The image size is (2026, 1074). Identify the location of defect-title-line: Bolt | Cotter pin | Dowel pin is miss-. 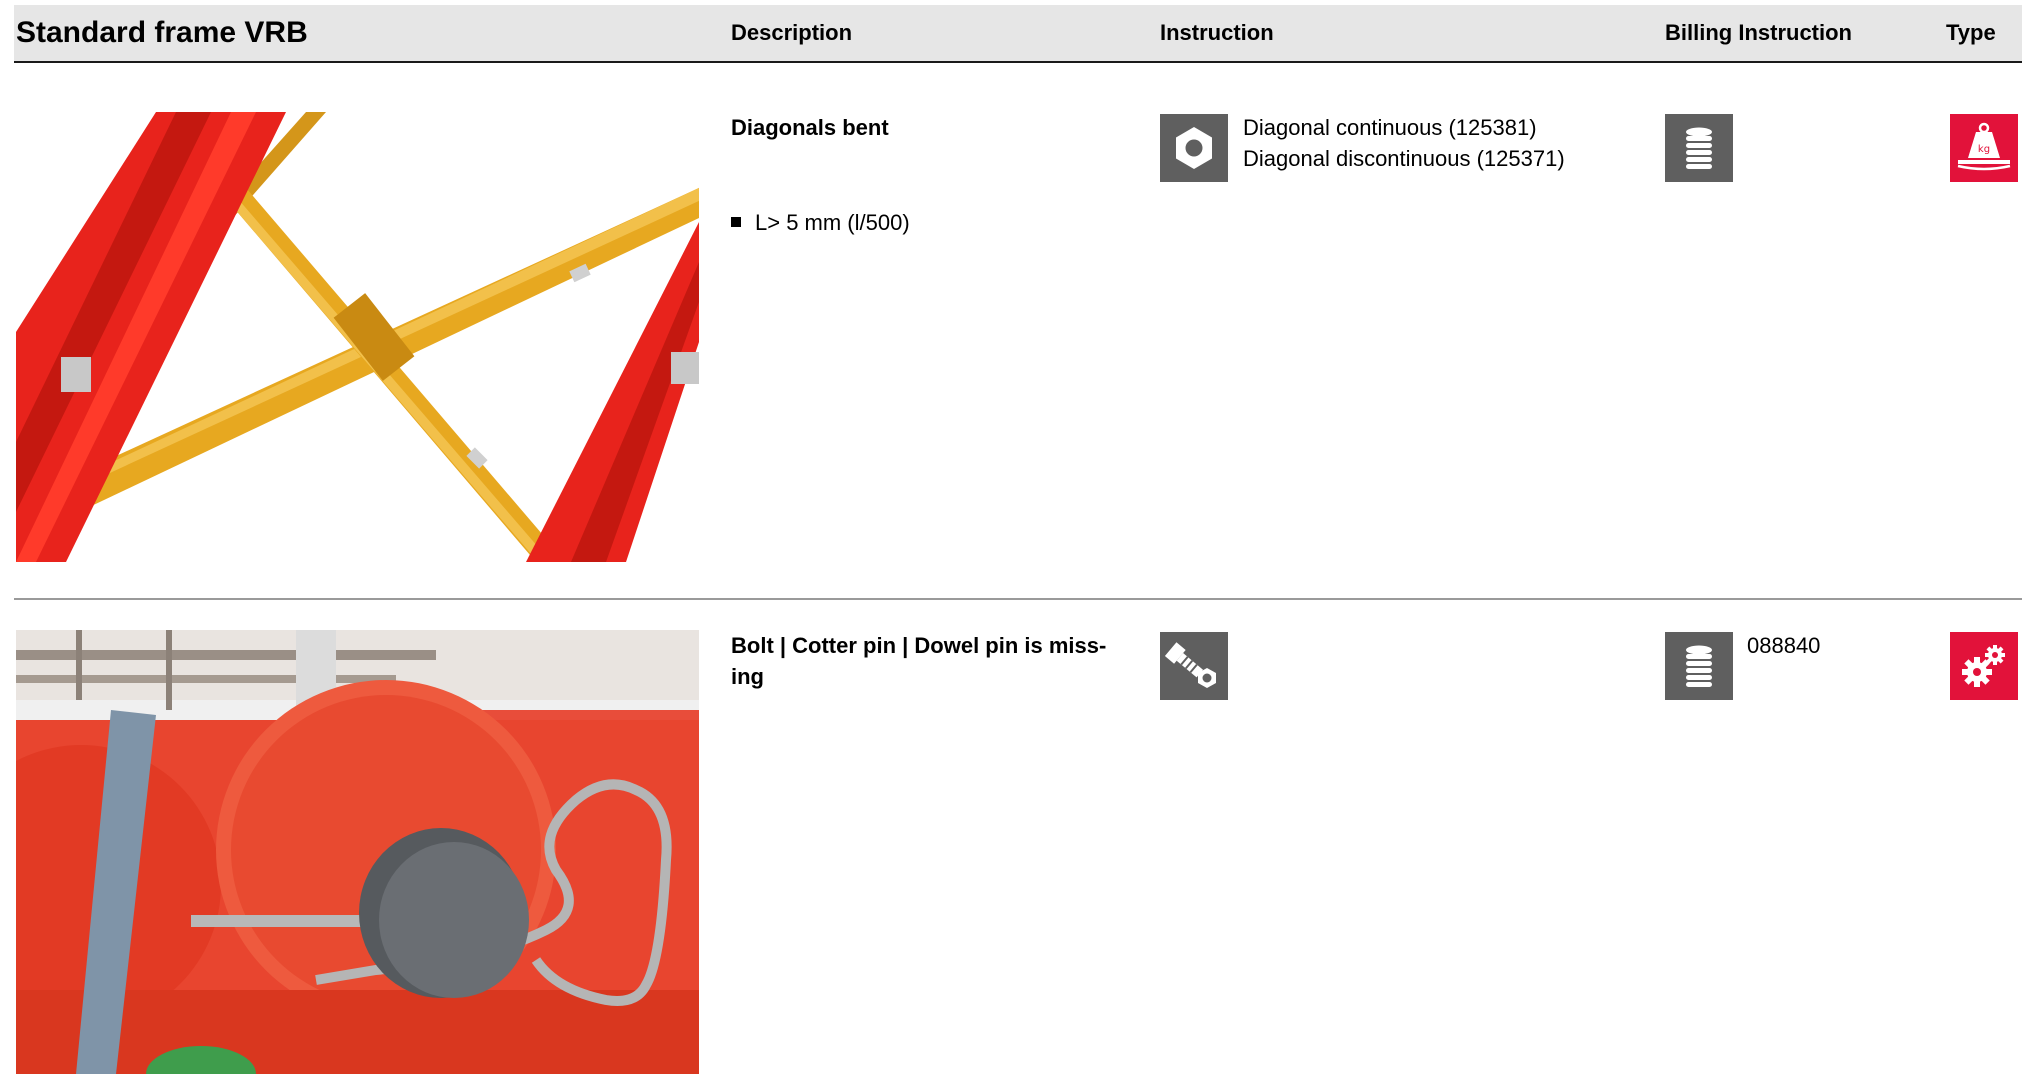
(919, 645).